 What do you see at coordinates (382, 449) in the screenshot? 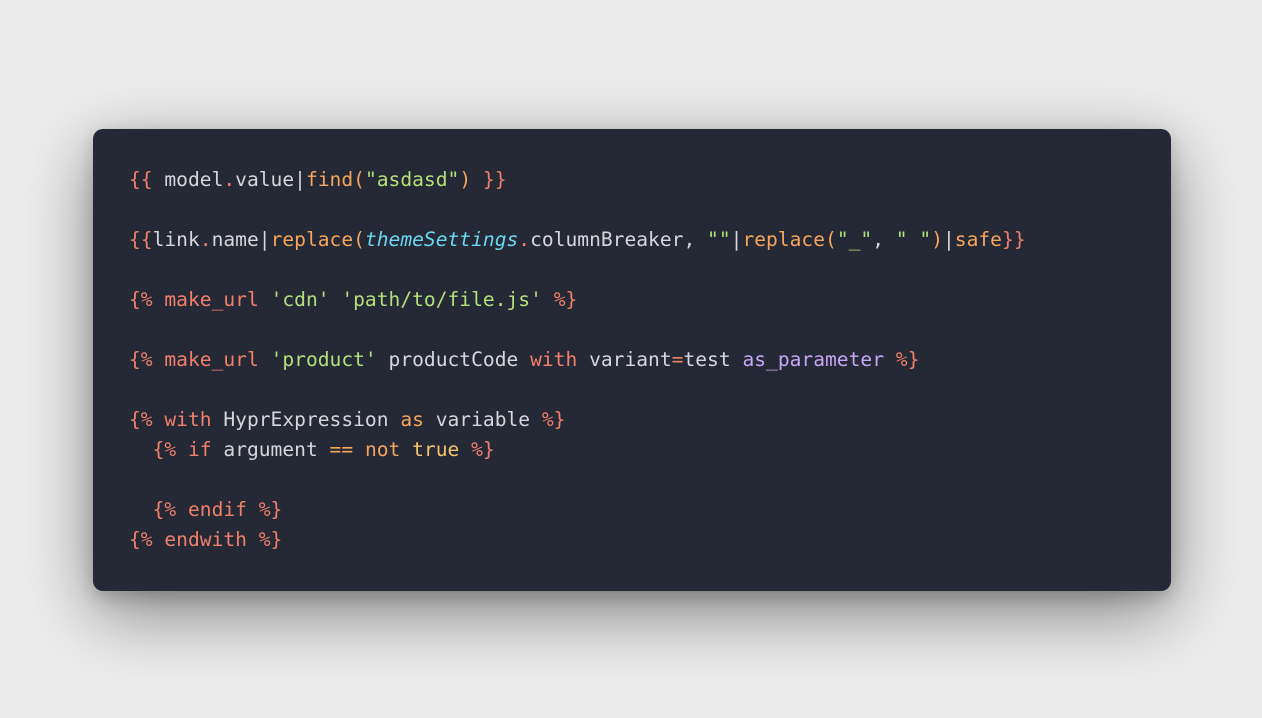
I see `code-token: not` at bounding box center [382, 449].